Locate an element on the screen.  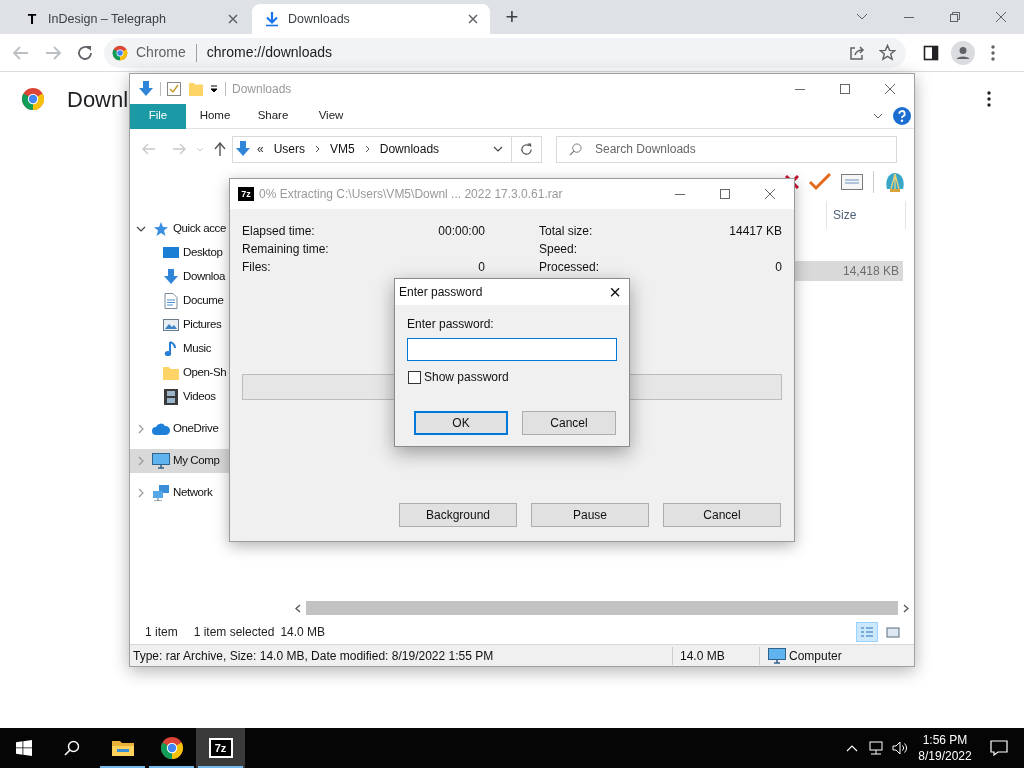
file-size-total: 14.0 MB is located at coordinates (702, 656).